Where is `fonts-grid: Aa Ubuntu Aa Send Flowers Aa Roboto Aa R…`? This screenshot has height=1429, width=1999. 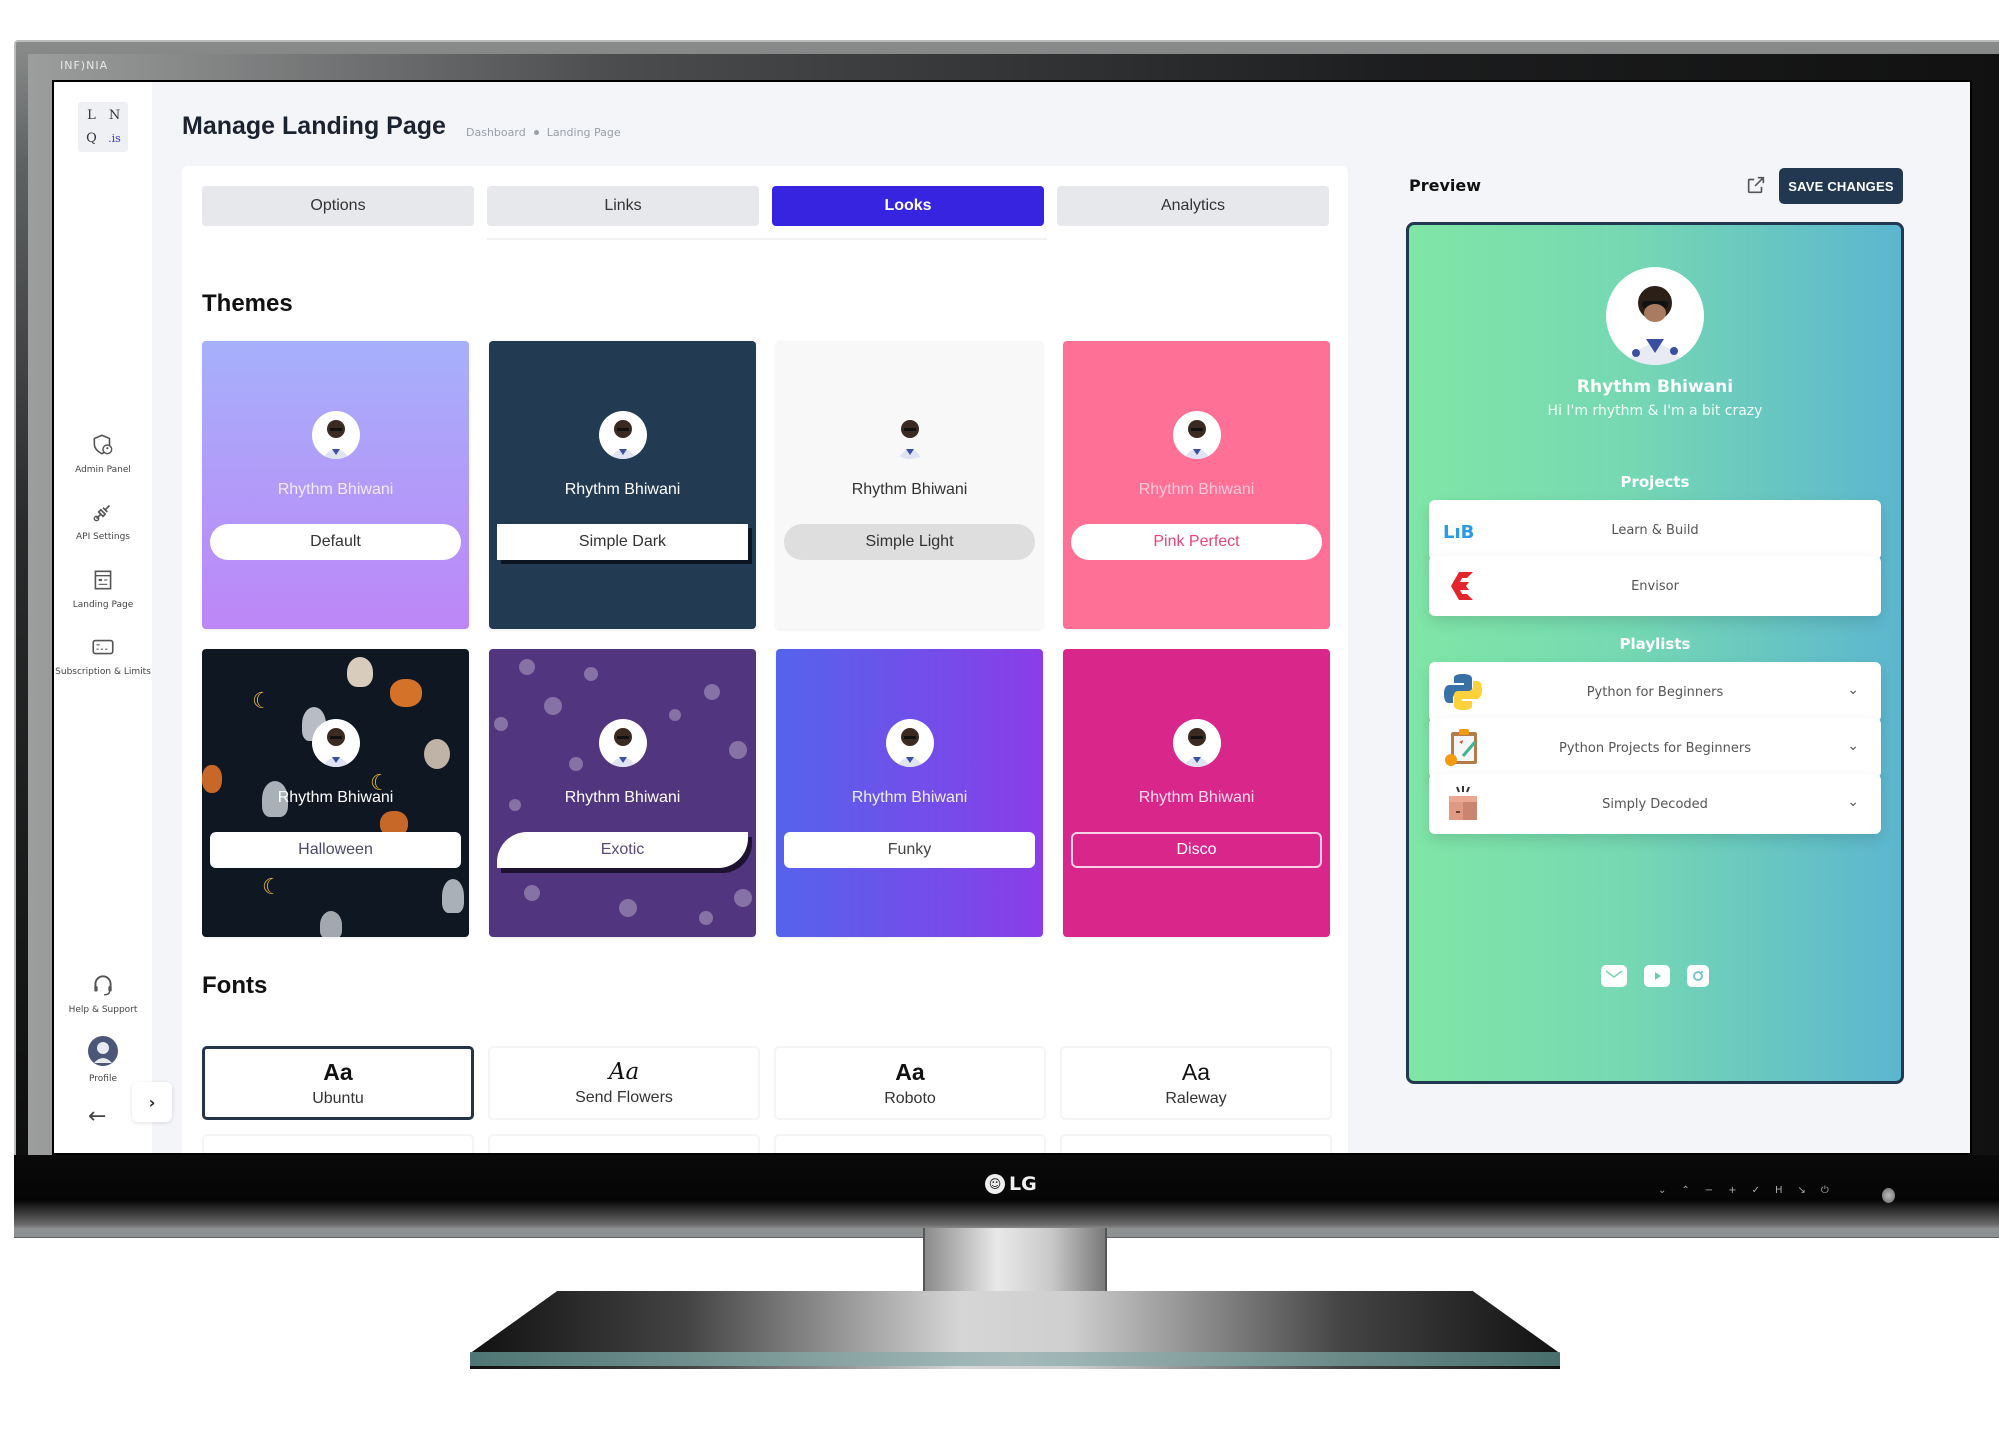
fonts-grid: Aa Ubuntu Aa Send Flowers Aa Roboto Aa R… is located at coordinates (767, 1099).